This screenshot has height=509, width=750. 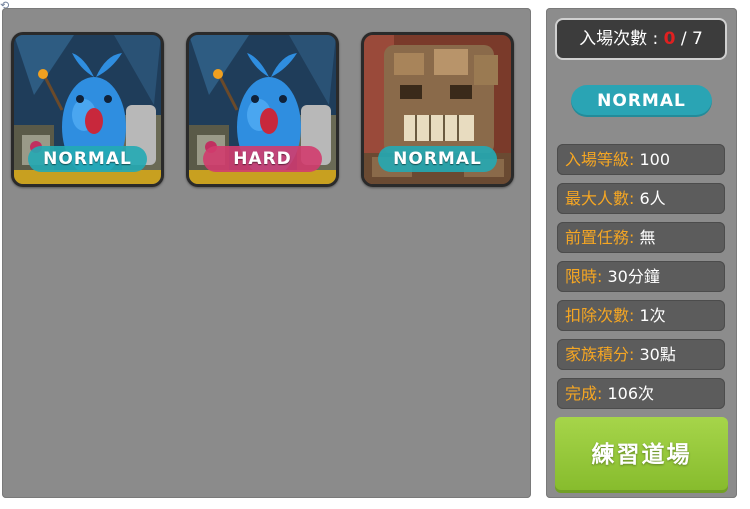 I want to click on difficulty-badge: HARD, so click(x=262, y=159).